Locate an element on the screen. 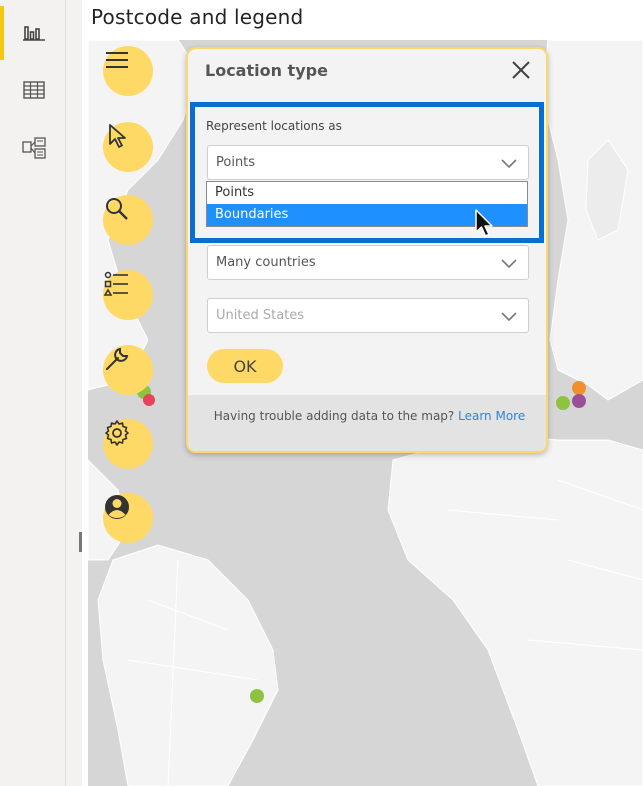  represent-locations-select: Points is located at coordinates (368, 162).